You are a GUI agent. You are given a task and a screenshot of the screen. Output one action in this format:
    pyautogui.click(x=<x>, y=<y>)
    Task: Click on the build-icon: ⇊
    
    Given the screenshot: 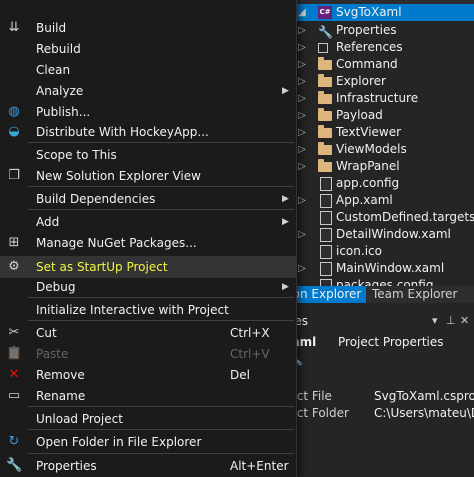 What is the action you would take?
    pyautogui.click(x=14, y=27)
    